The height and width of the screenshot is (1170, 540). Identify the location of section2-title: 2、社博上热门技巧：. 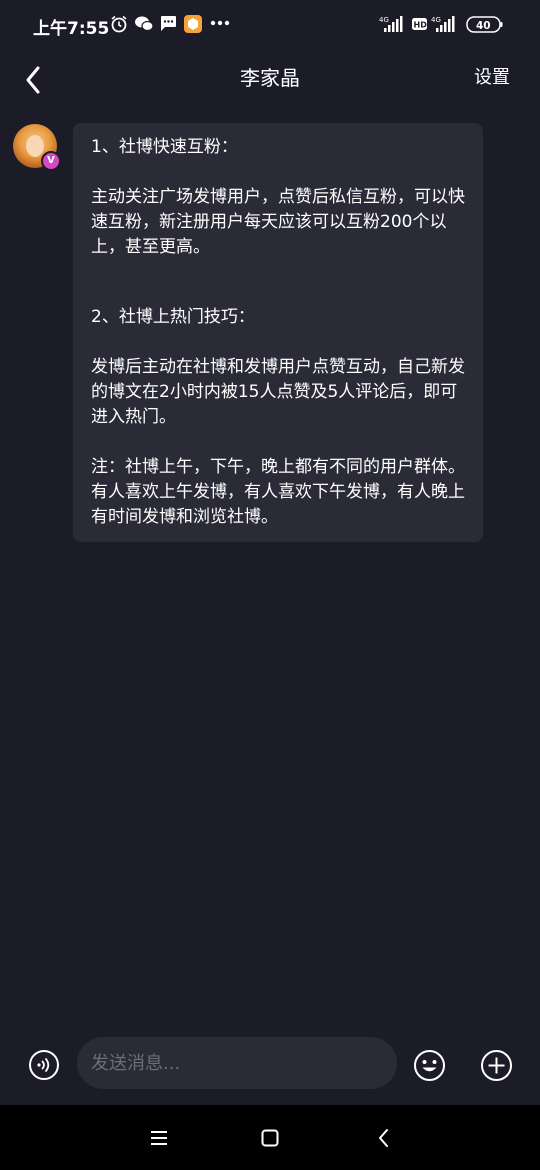
(173, 317).